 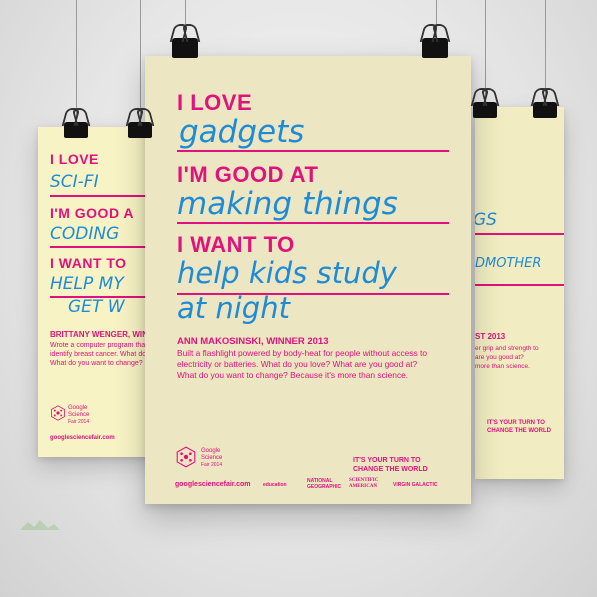 What do you see at coordinates (233, 308) in the screenshot?
I see `poster-want-value: at night` at bounding box center [233, 308].